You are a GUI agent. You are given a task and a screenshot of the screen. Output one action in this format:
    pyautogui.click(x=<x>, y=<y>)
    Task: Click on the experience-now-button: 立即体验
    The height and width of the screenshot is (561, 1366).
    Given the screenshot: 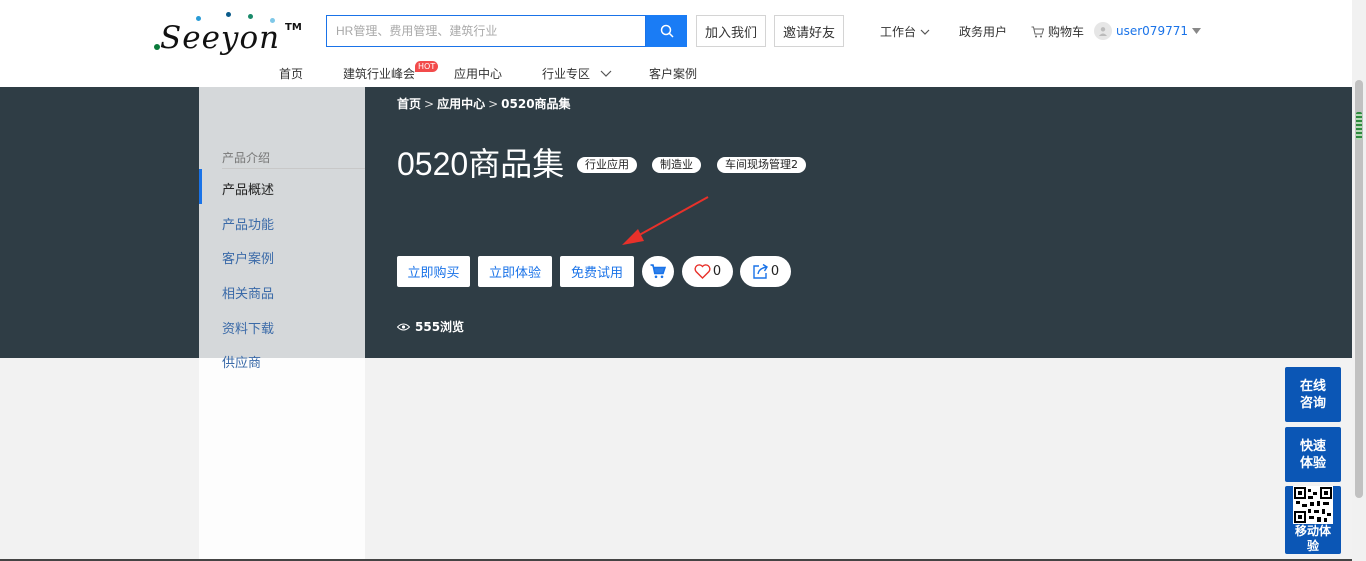 What is the action you would take?
    pyautogui.click(x=515, y=271)
    